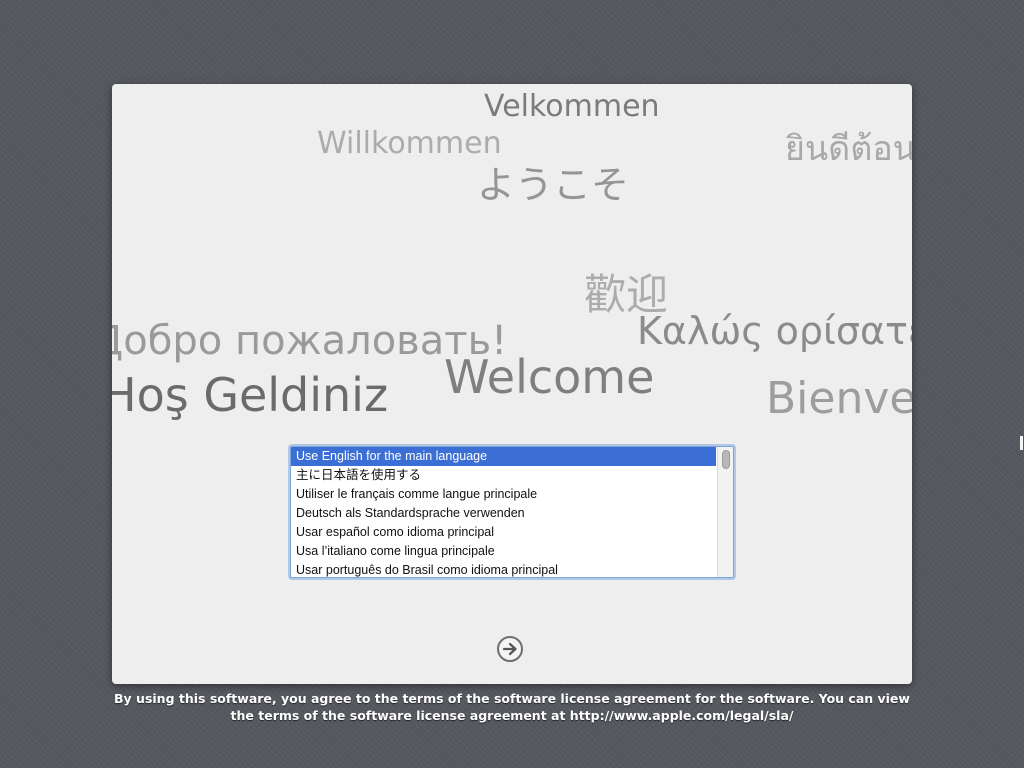 Image resolution: width=1024 pixels, height=768 pixels. I want to click on greeting-french: Bienvenue, so click(839, 398).